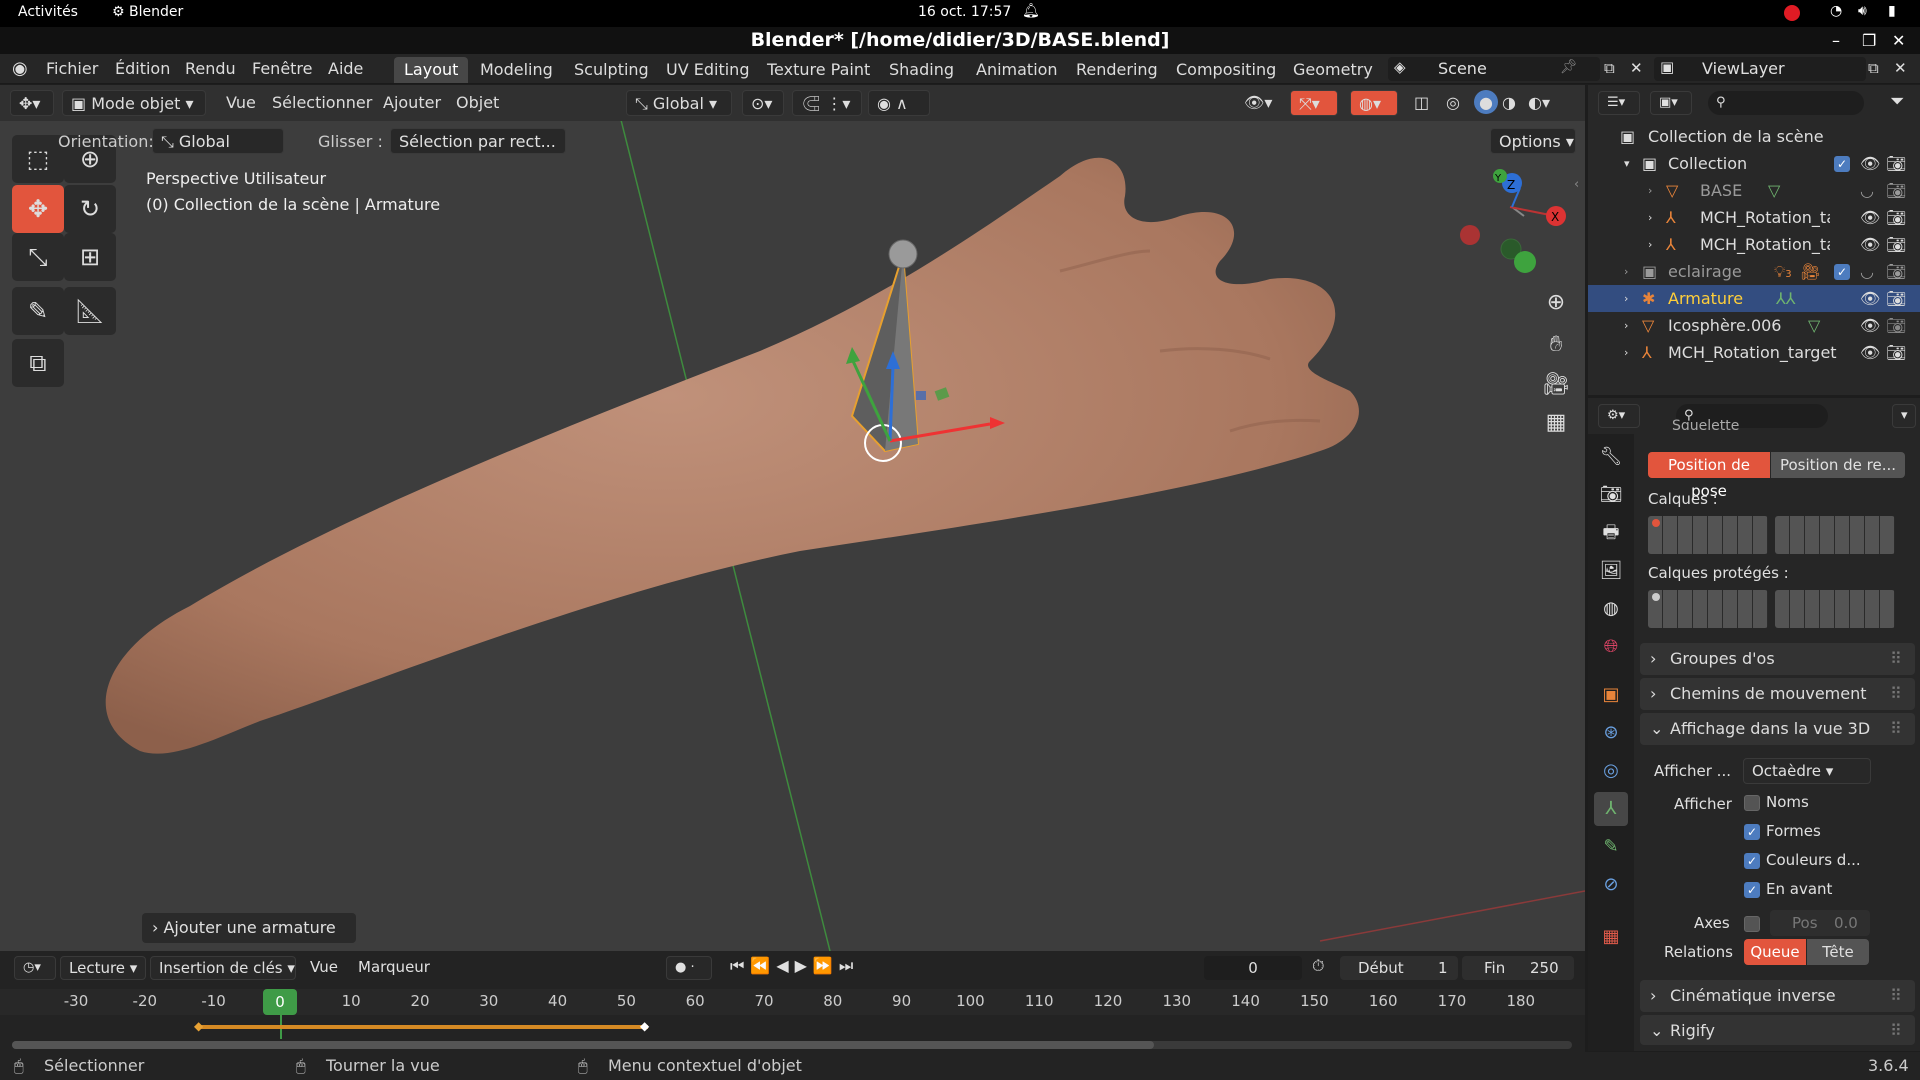 This screenshot has height=1080, width=1920. Describe the element at coordinates (72, 69) in the screenshot. I see `menu-fichier: Fichier` at that location.